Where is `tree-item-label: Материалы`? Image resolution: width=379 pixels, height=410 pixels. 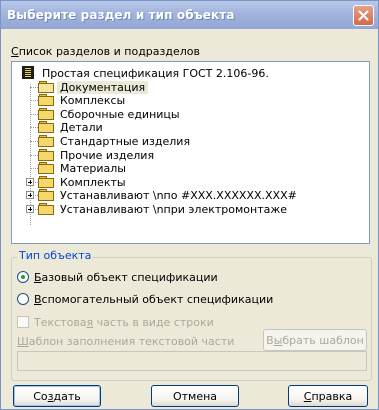 tree-item-label: Материалы is located at coordinates (93, 169).